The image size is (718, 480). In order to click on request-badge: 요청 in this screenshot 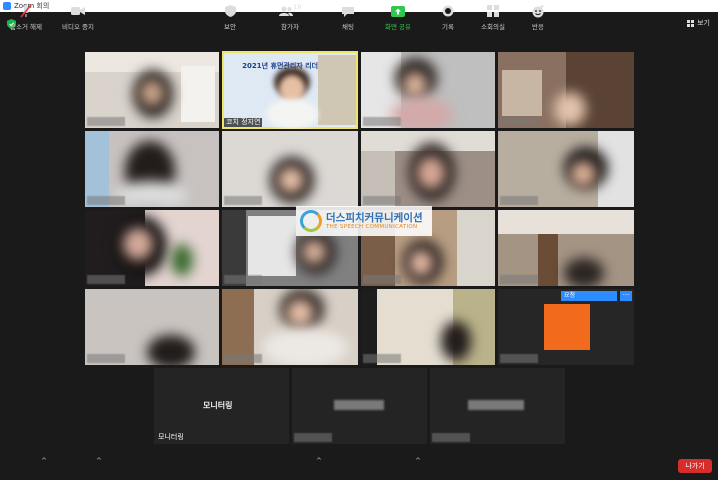, I will do `click(589, 296)`.